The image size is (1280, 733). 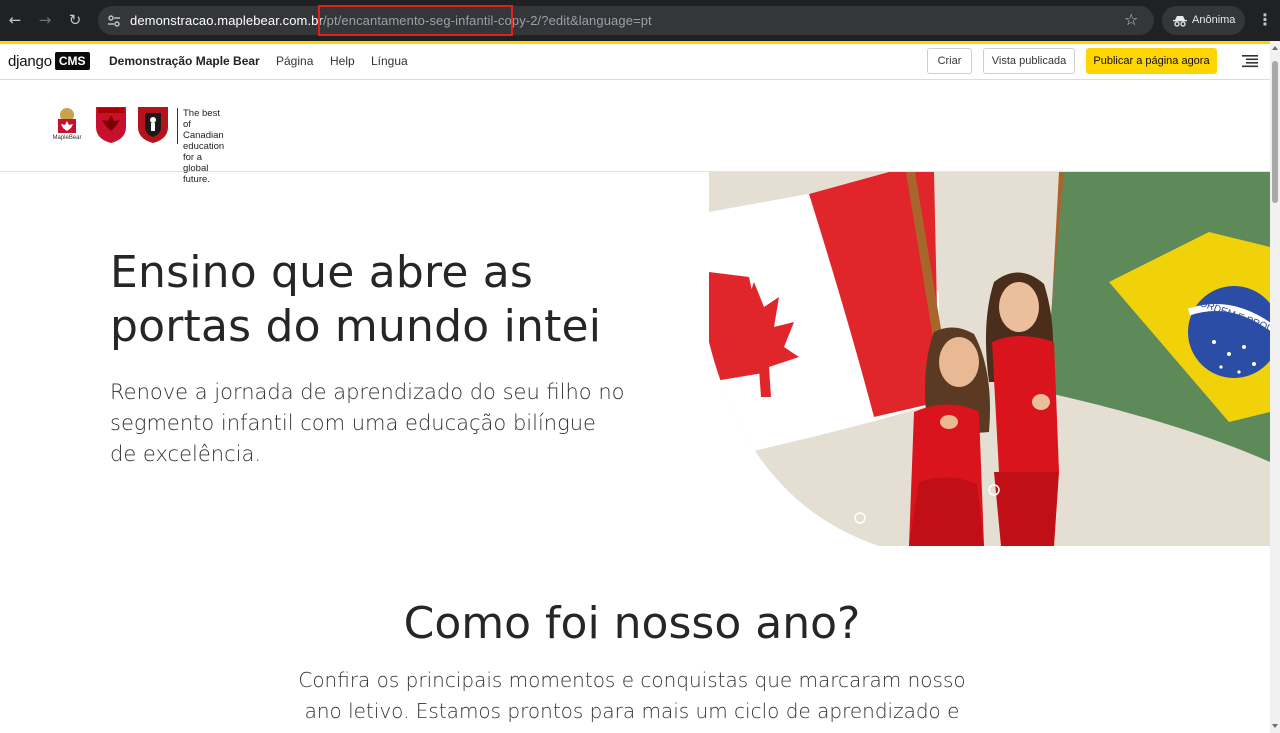 I want to click on publish-now-button: Publicar a página agora, so click(x=1151, y=61).